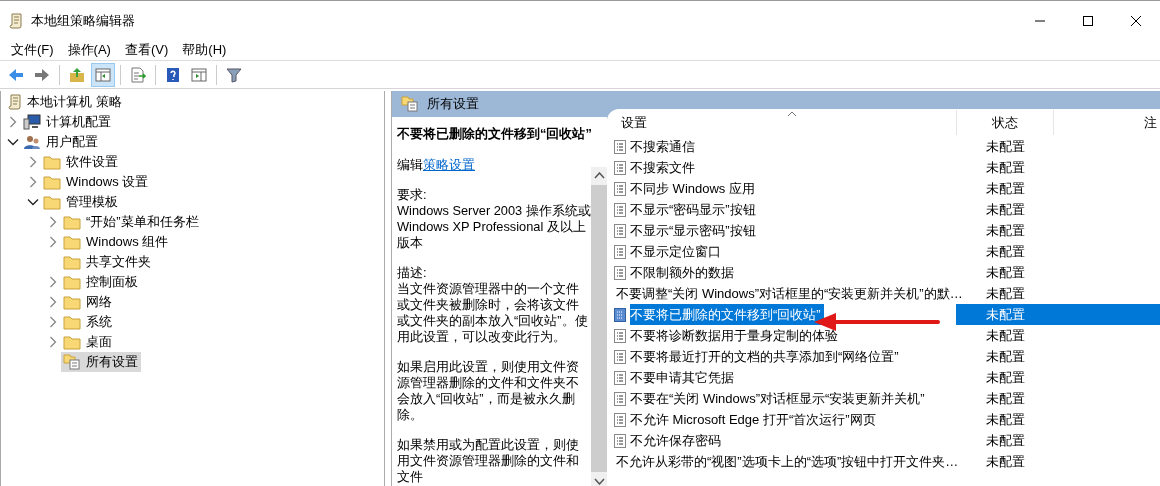  Describe the element at coordinates (81, 202) in the screenshot. I see `tree-item: 管理模板` at that location.